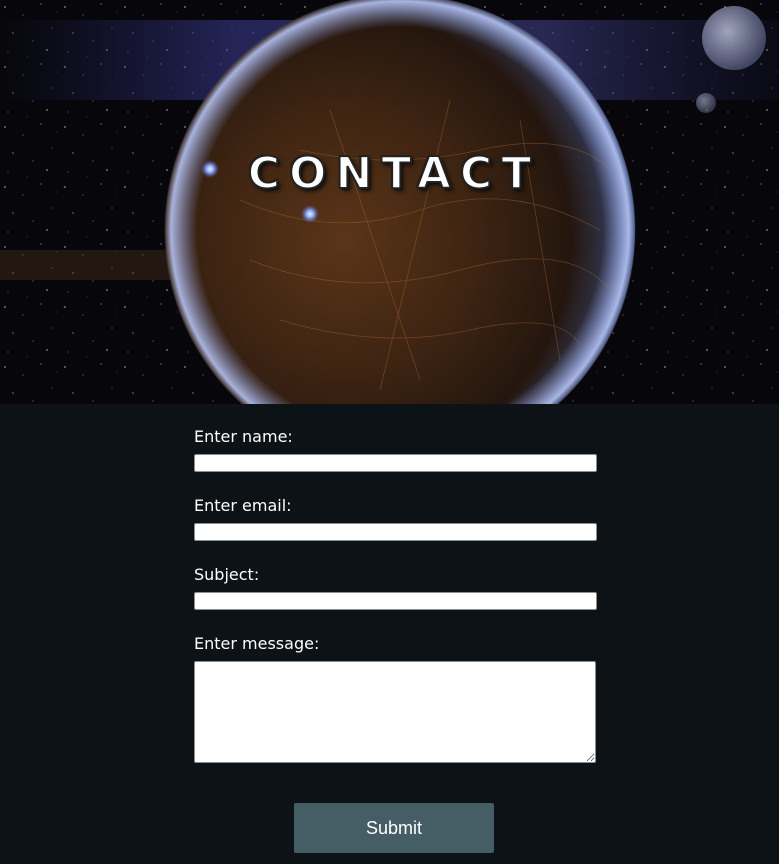 This screenshot has height=864, width=779. I want to click on message-textarea, so click(395, 712).